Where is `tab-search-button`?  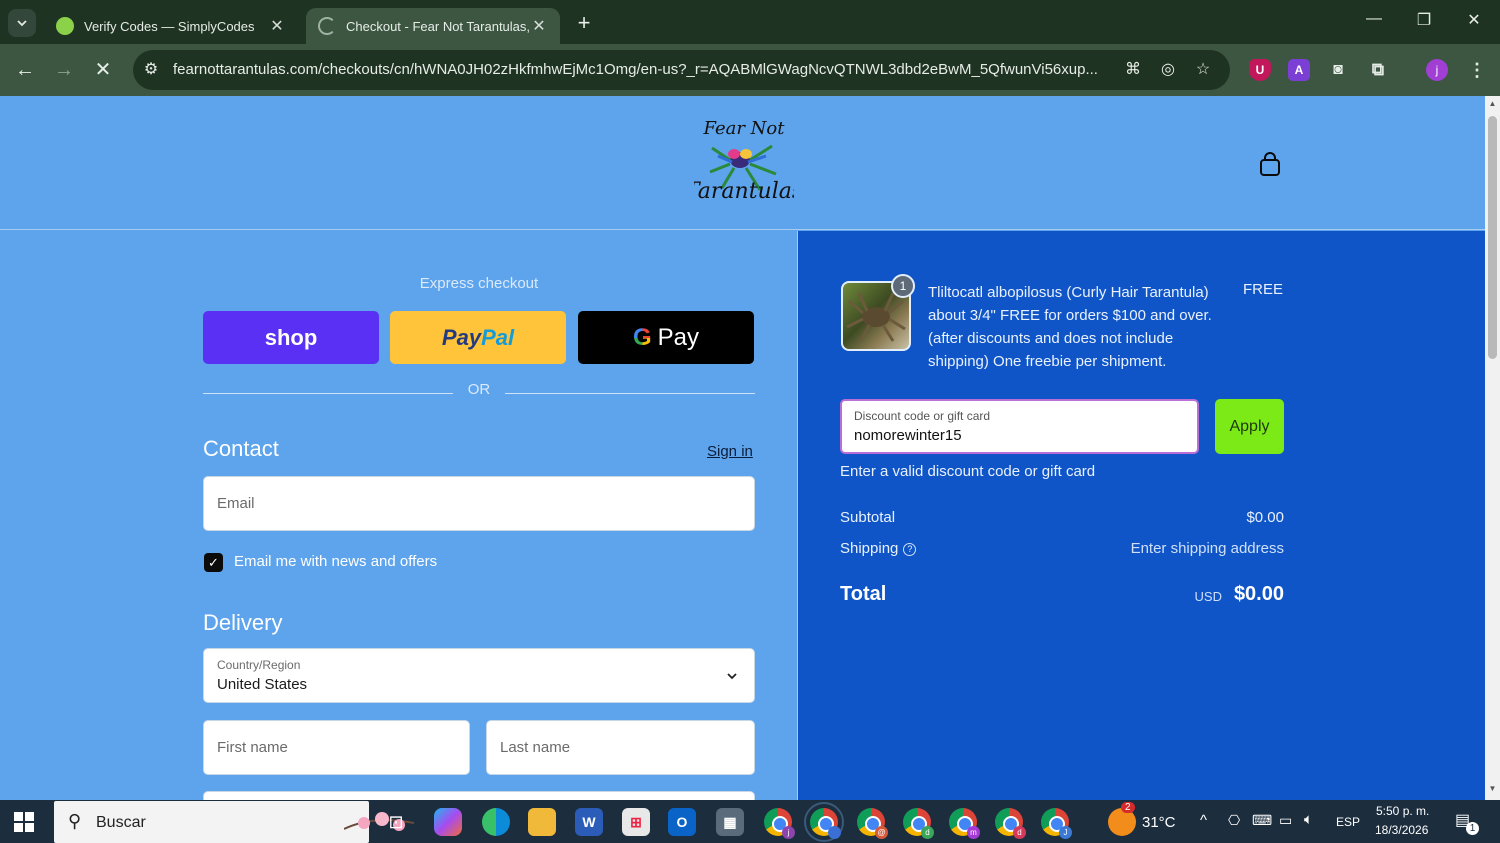
tab-search-button is located at coordinates (22, 23).